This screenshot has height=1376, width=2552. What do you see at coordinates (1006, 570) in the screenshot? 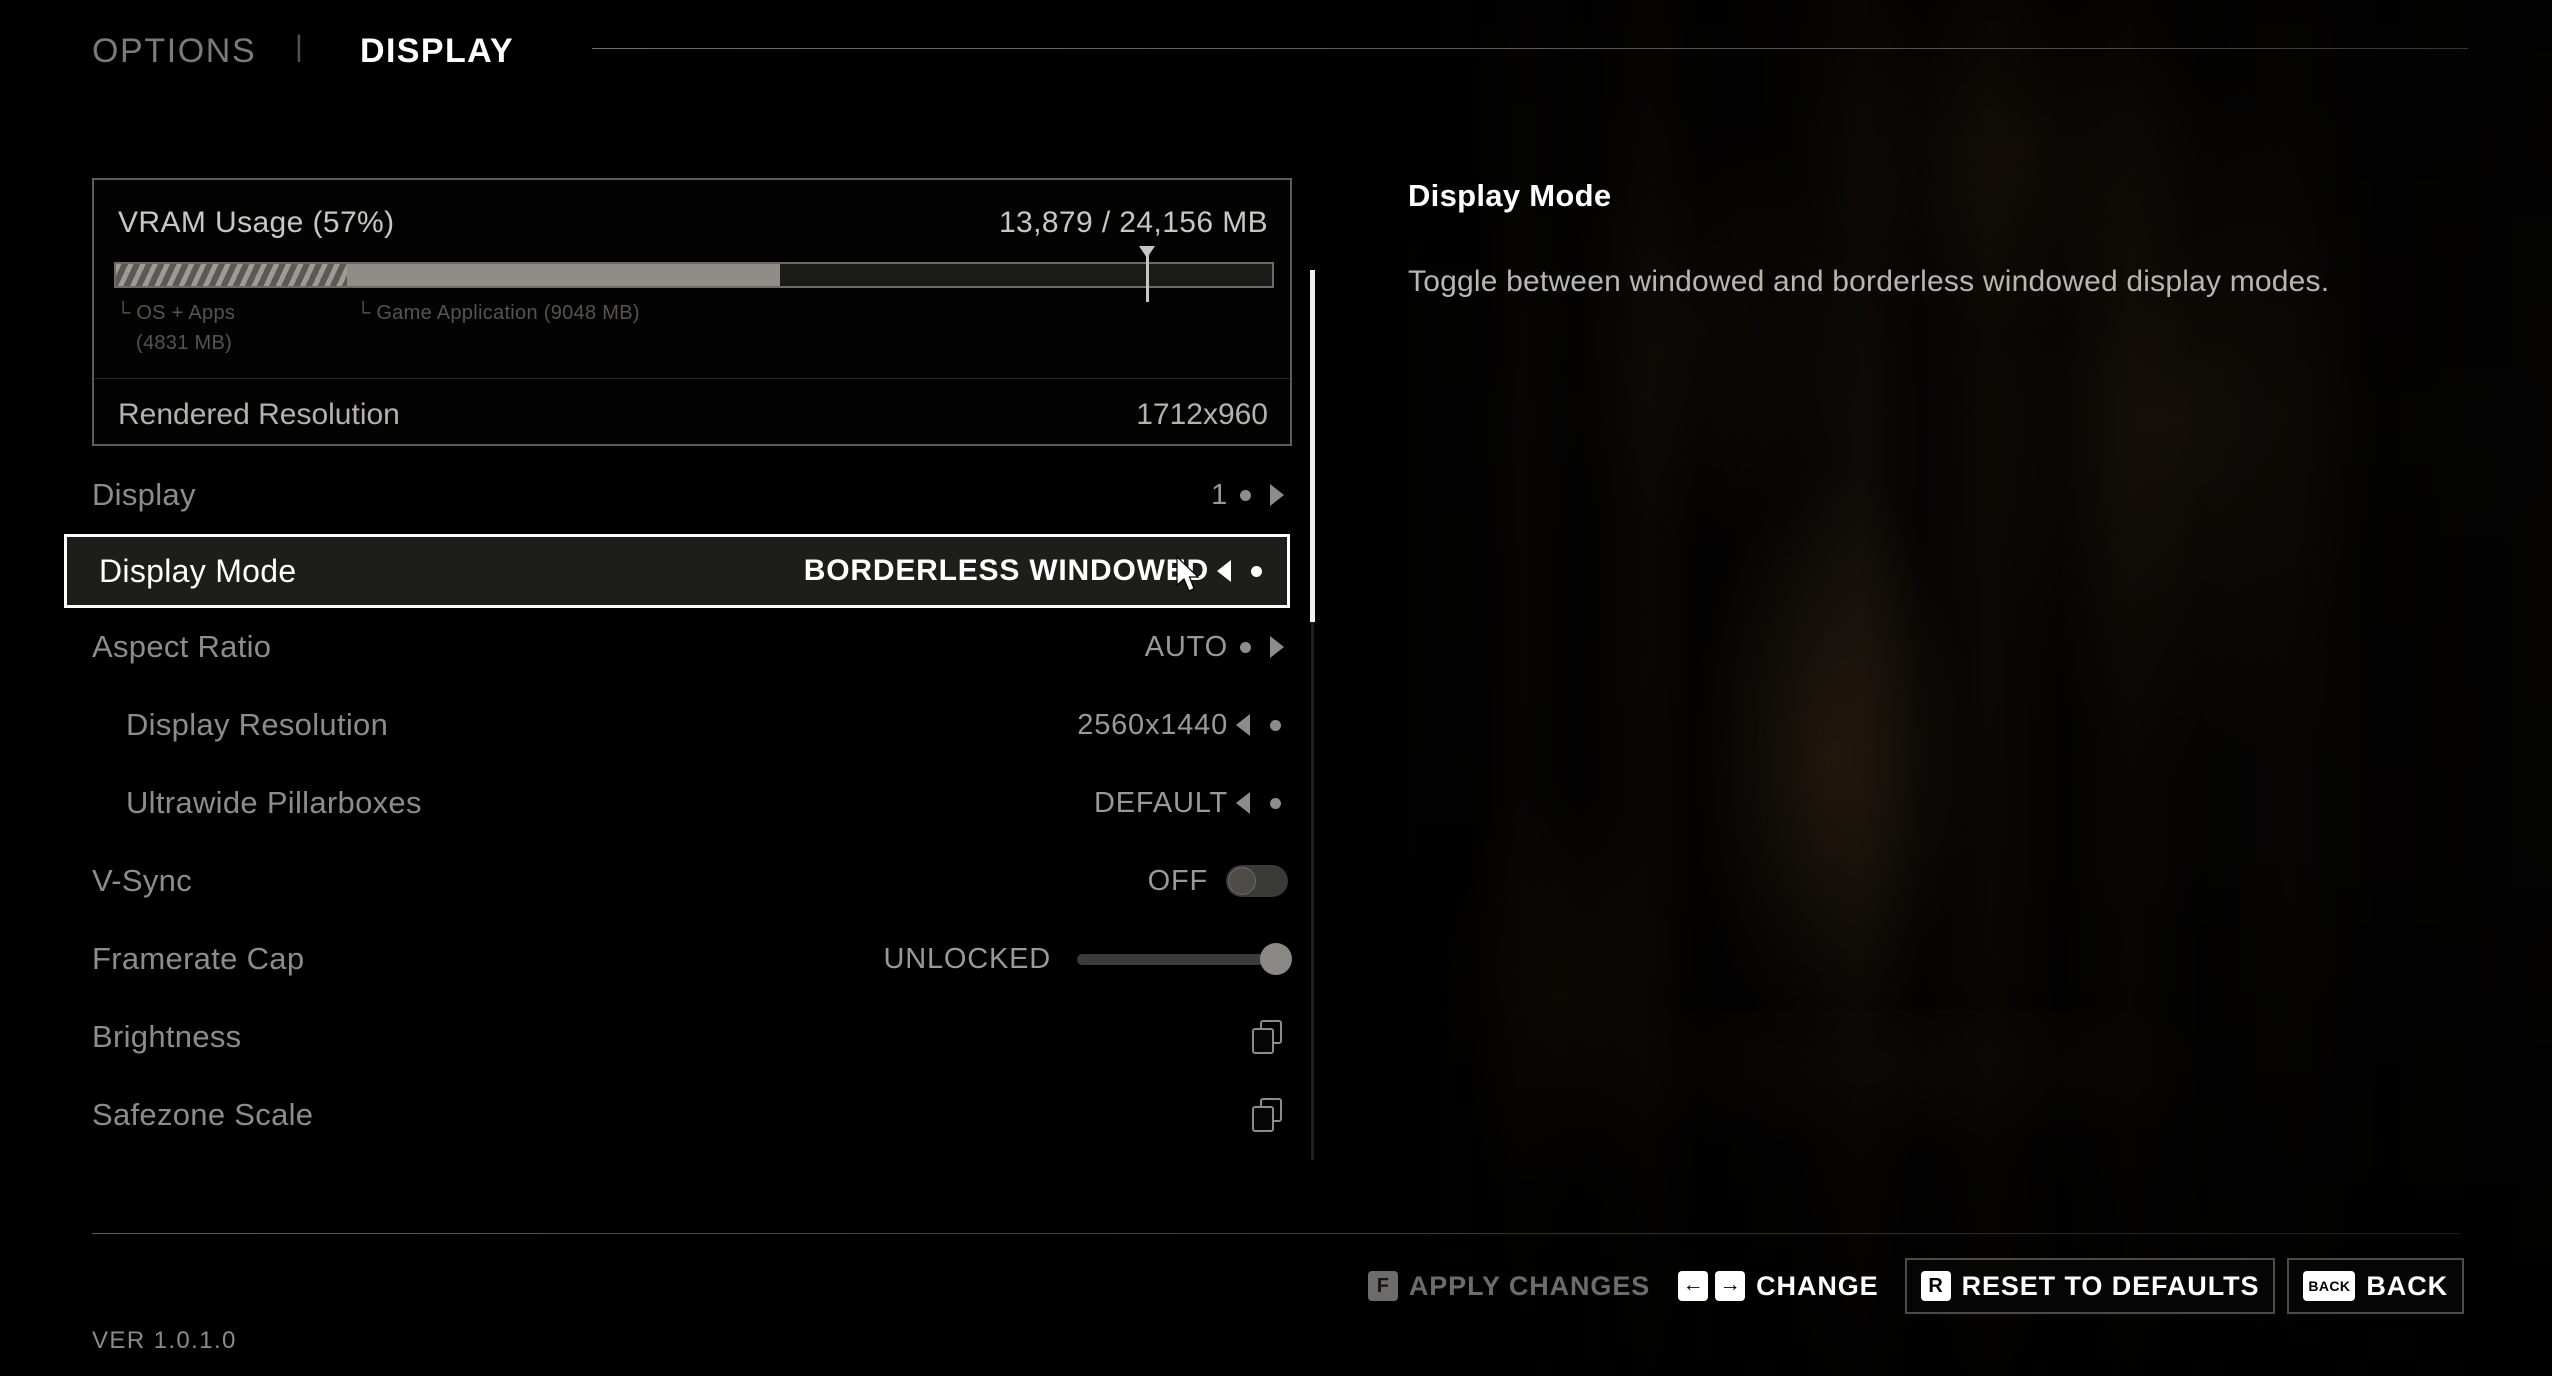
I see `row-value-display-mode: BORDERLESS WINDOWED` at bounding box center [1006, 570].